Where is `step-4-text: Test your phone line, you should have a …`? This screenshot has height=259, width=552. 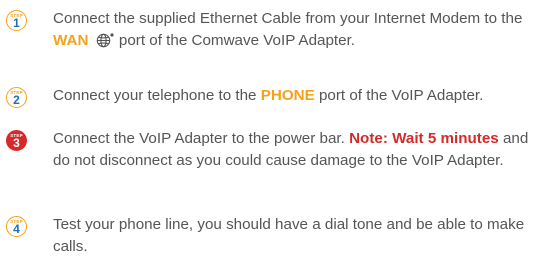
step-4-text: Test your phone line, you should have a … is located at coordinates (289, 235).